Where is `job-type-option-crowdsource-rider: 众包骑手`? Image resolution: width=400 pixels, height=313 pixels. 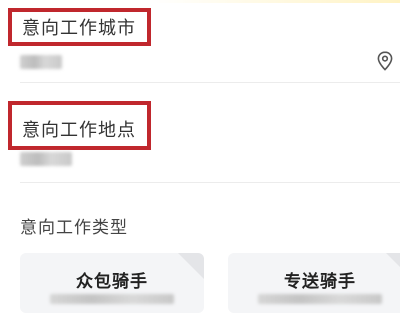
job-type-option-crowdsource-rider: 众包骑手 is located at coordinates (112, 283).